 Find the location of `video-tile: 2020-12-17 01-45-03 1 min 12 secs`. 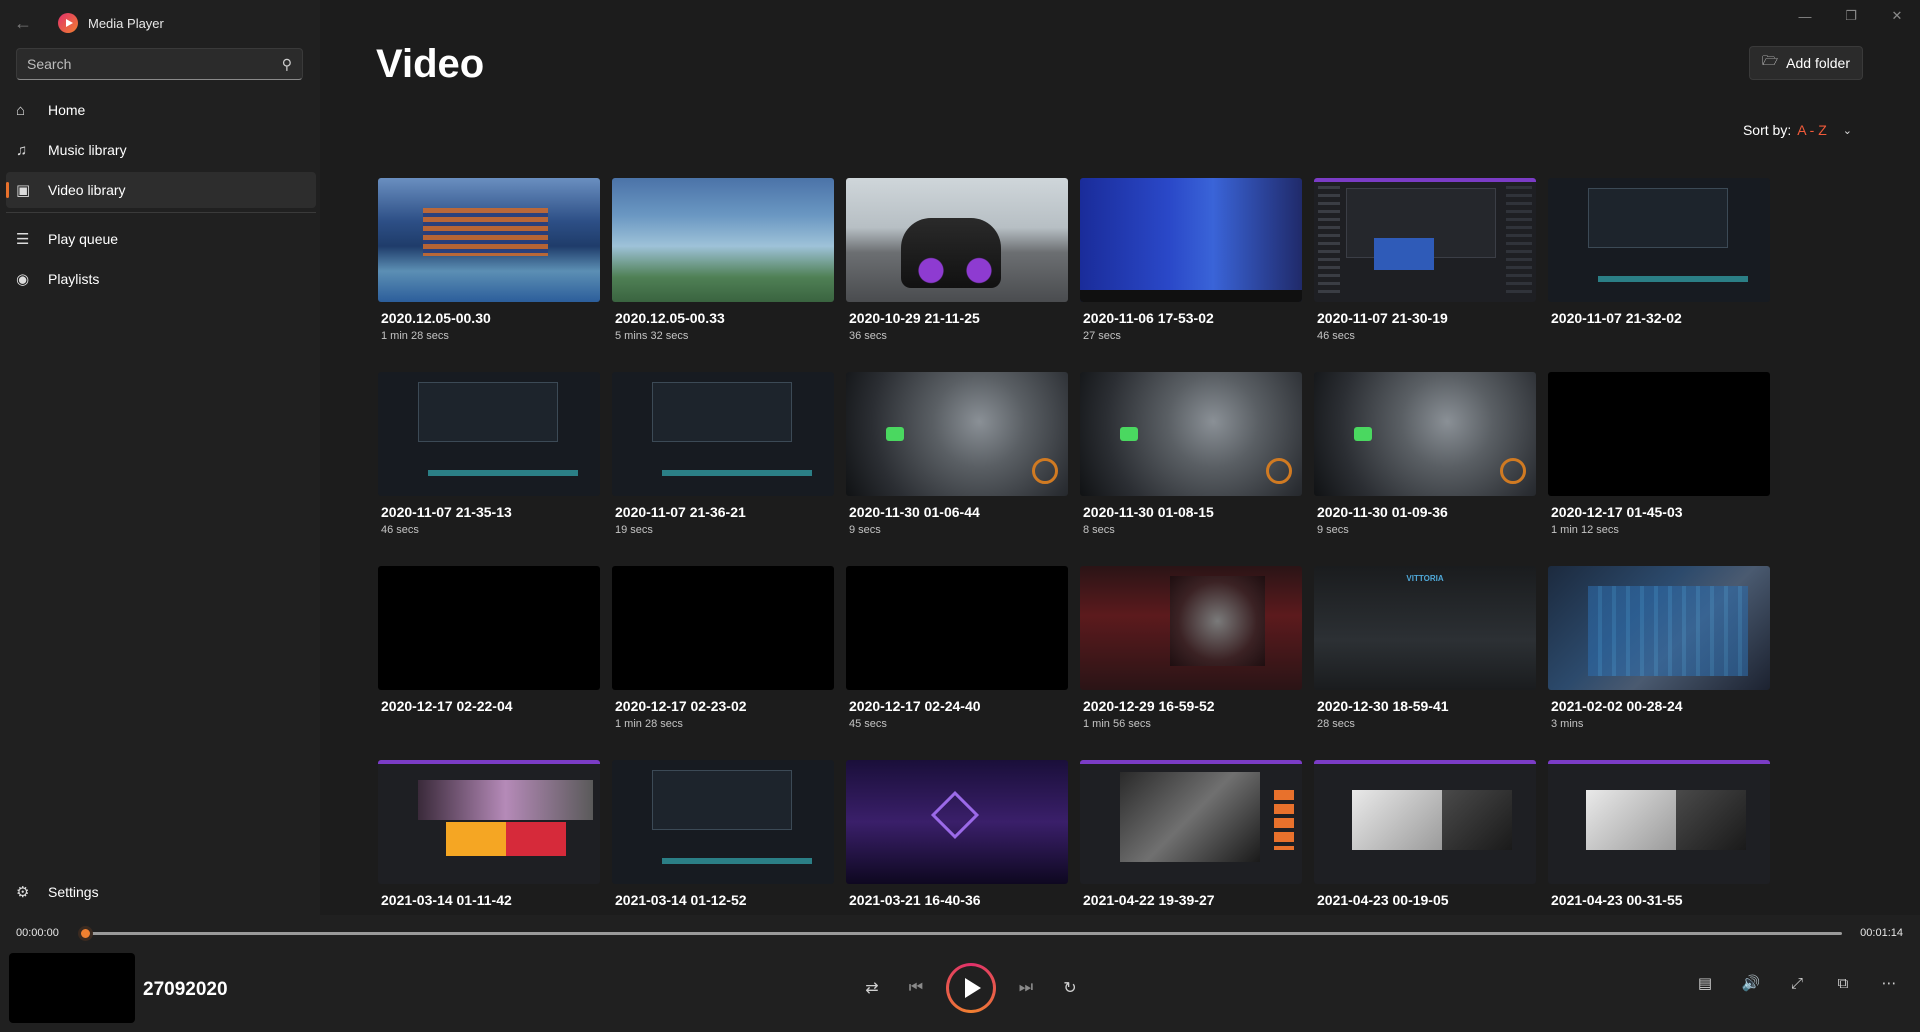

video-tile: 2020-12-17 01-45-03 1 min 12 secs is located at coordinates (1659, 469).